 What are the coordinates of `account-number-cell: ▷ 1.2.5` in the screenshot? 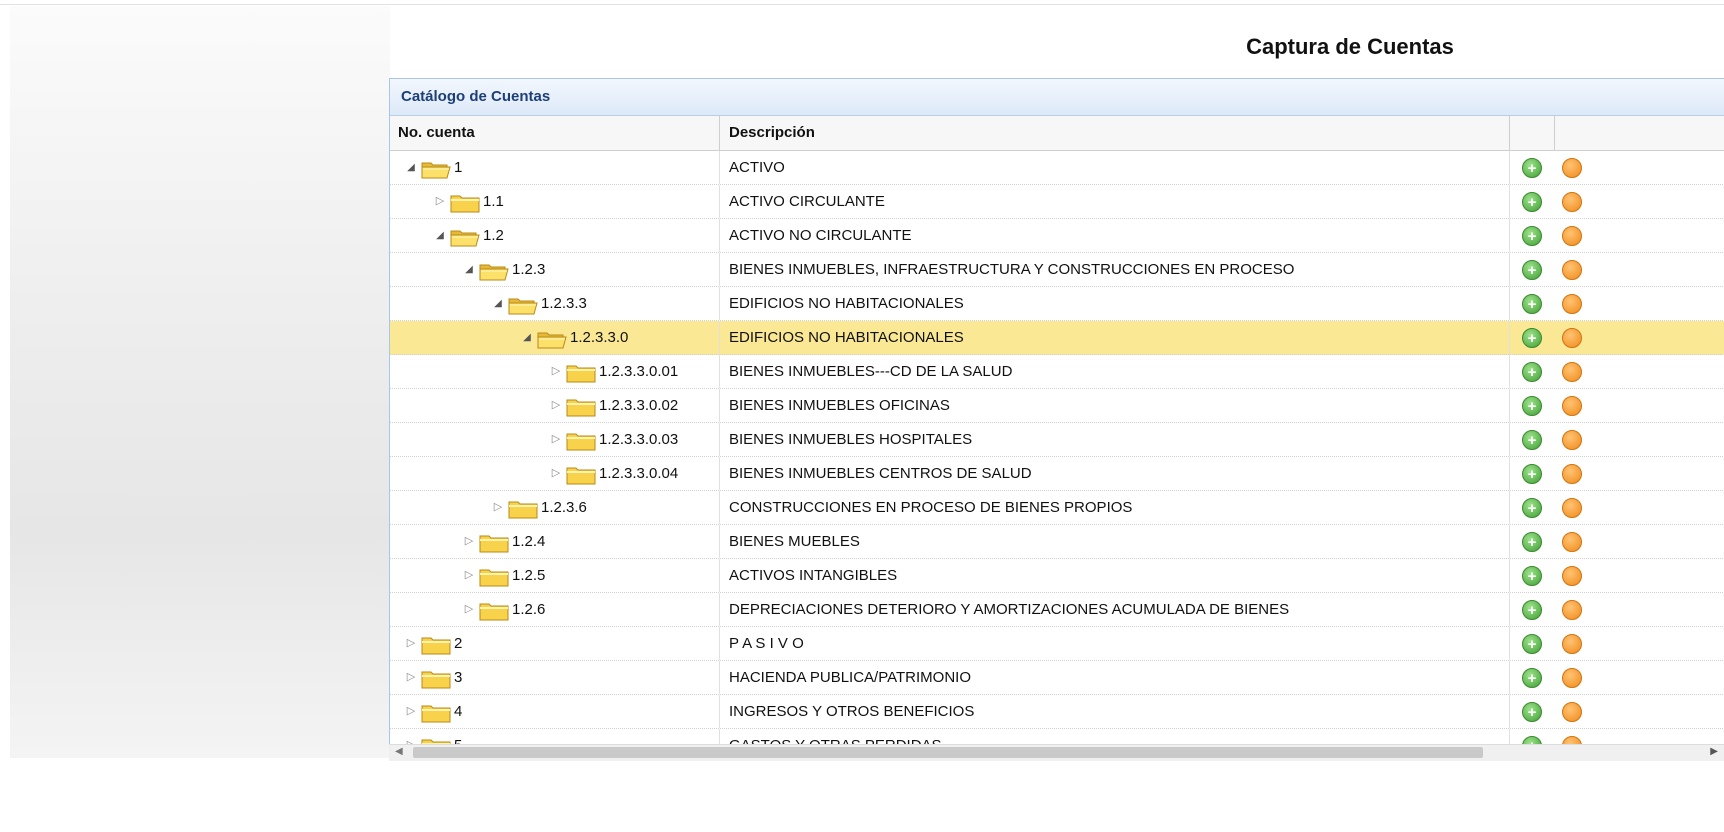 It's located at (555, 575).